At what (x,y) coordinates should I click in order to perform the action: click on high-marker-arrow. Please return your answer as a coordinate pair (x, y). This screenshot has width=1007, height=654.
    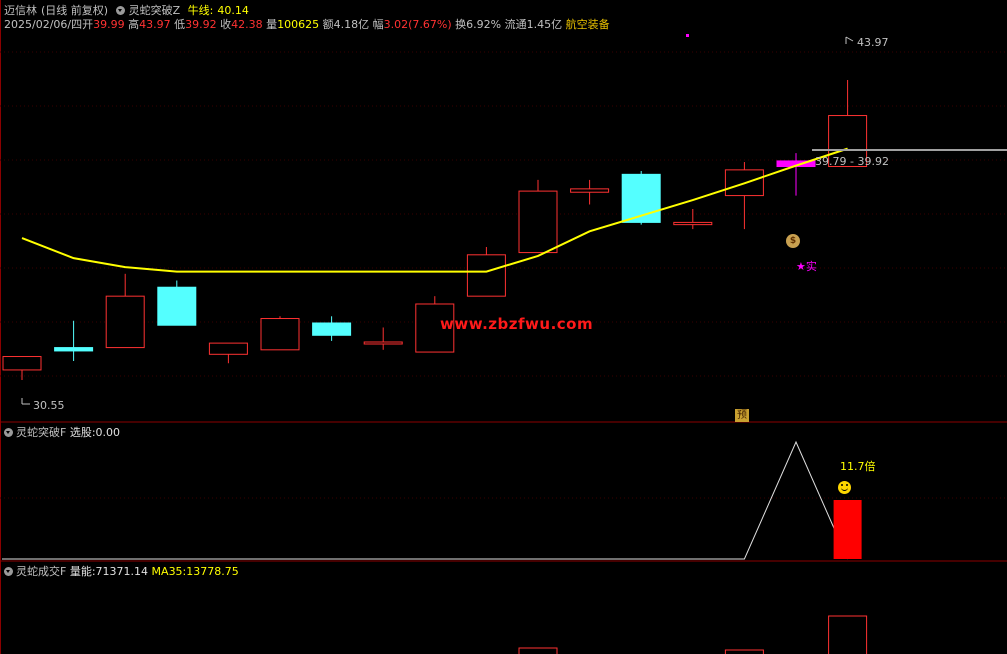
    Looking at the image, I should click on (849, 40).